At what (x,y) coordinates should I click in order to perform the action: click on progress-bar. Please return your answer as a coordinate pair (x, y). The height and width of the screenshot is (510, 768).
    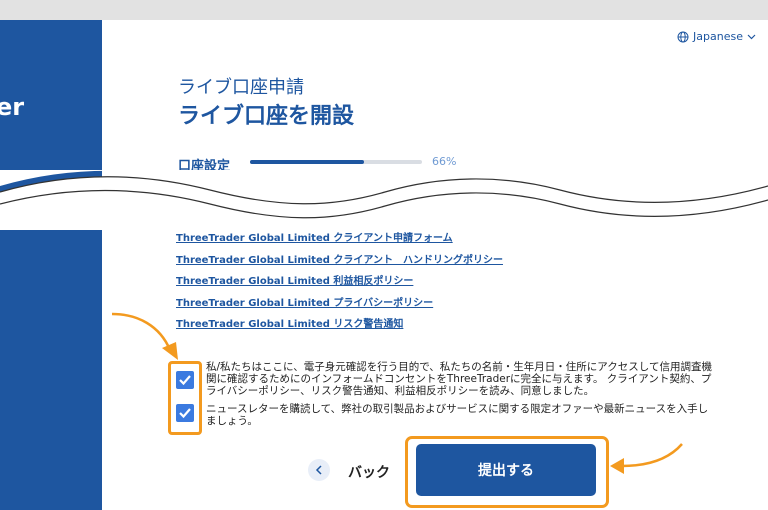
    Looking at the image, I should click on (336, 162).